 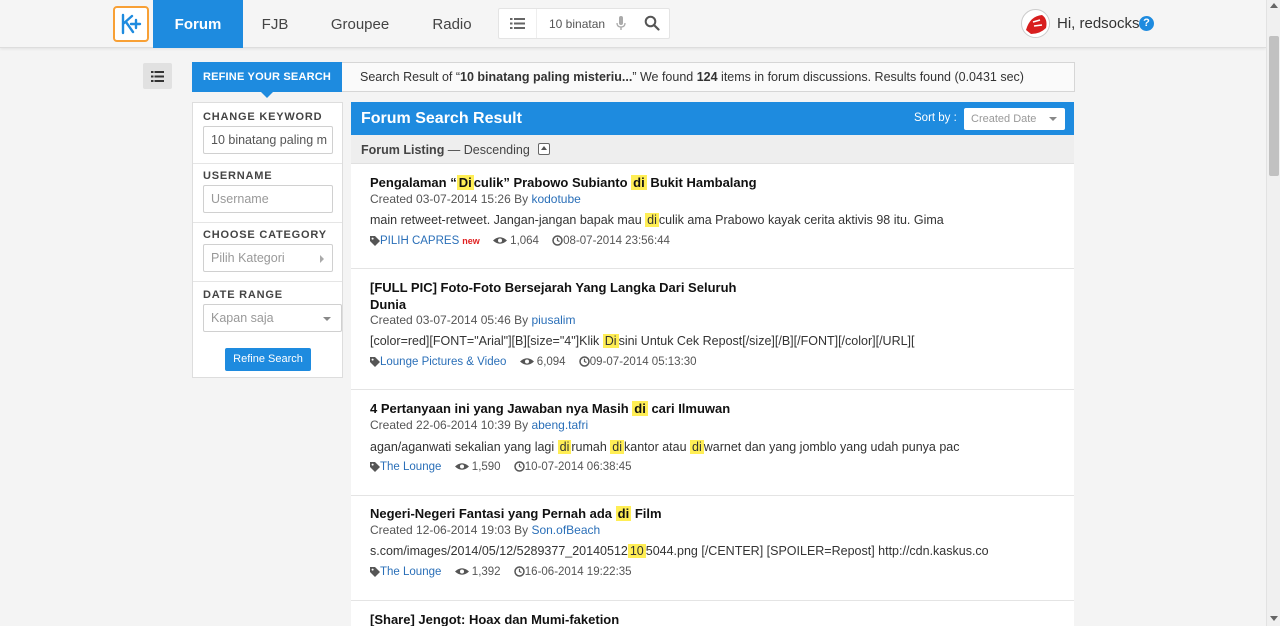 I want to click on nav-forum: Forum, so click(x=198, y=24).